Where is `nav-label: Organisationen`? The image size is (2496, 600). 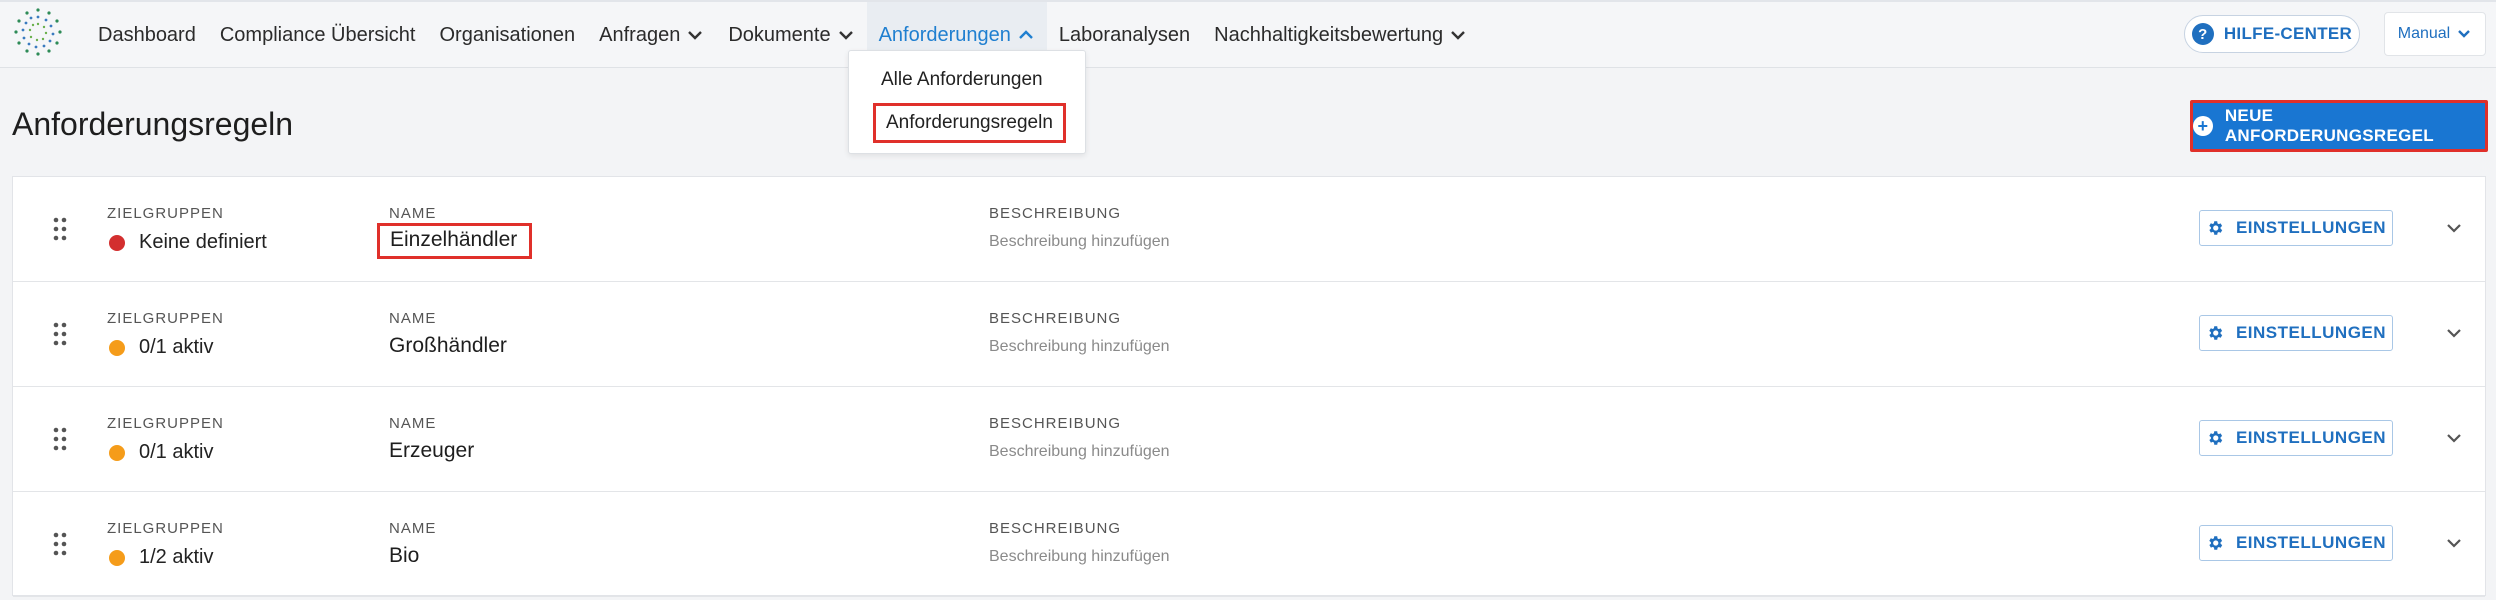 nav-label: Organisationen is located at coordinates (507, 34).